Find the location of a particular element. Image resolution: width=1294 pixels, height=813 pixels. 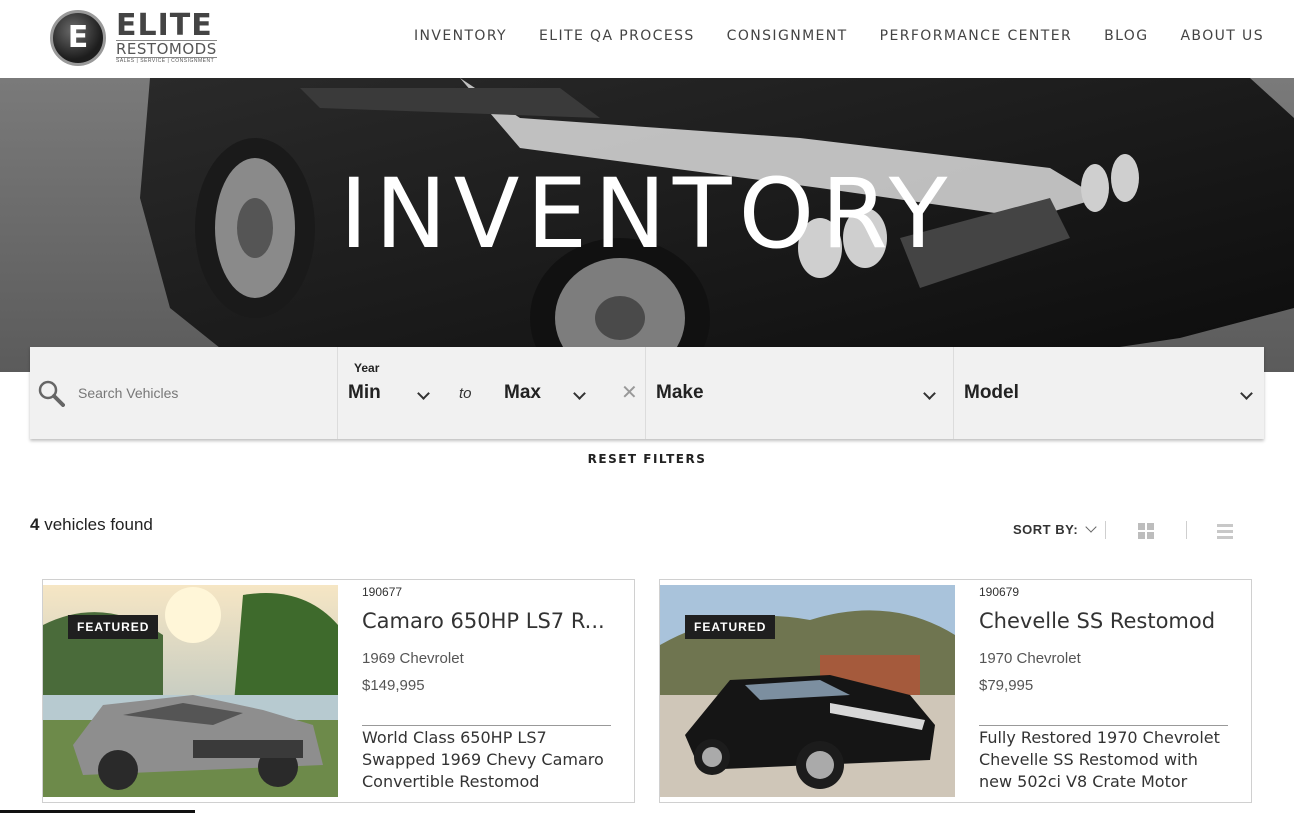

filter-bar: Year Min to Max ✕ Make Model is located at coordinates (647, 393).